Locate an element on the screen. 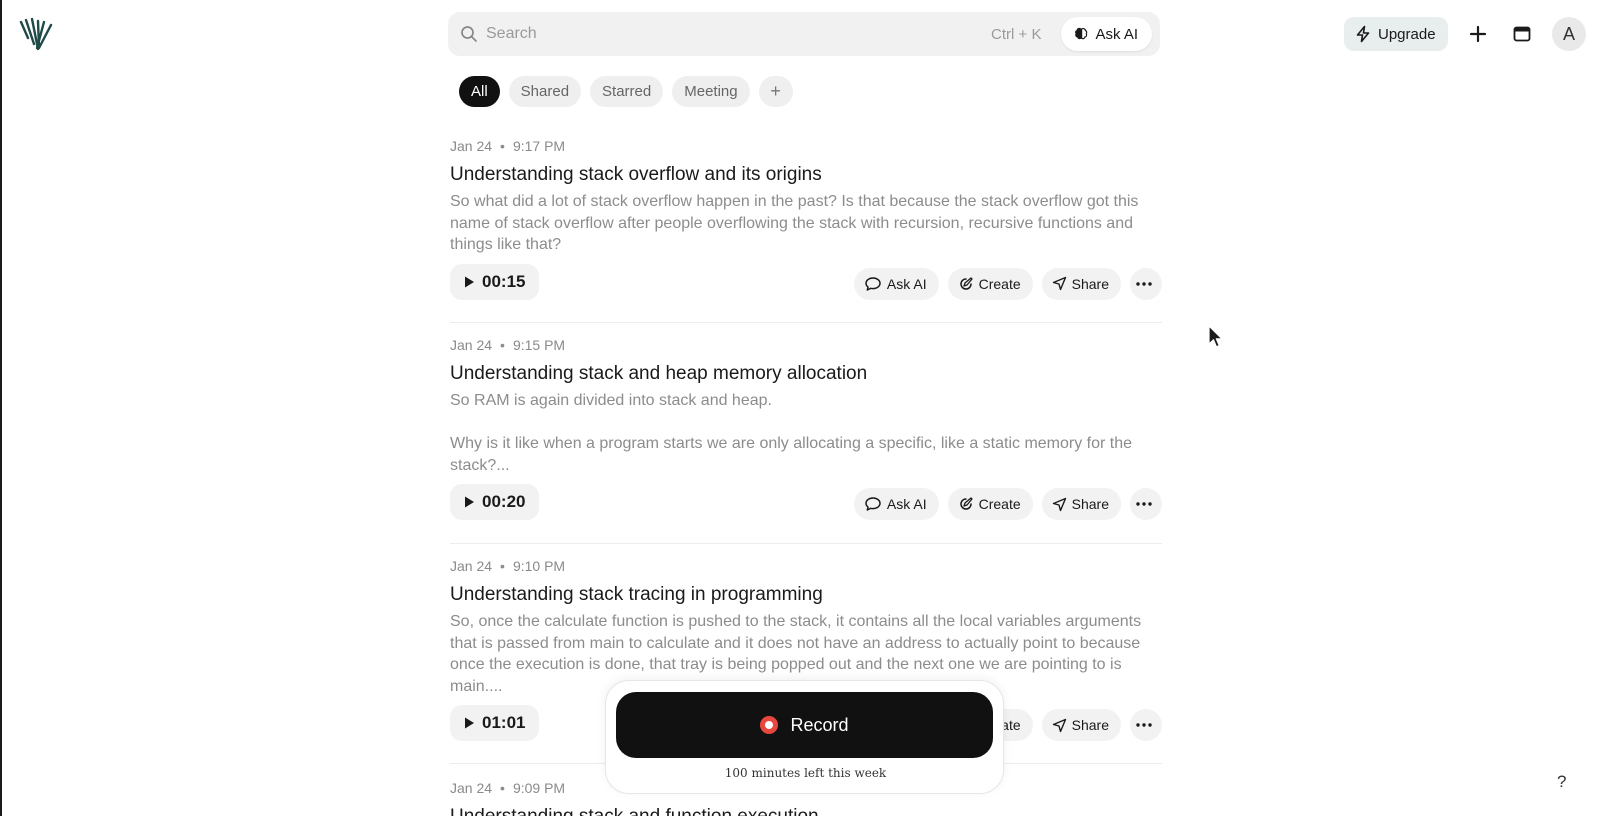 This screenshot has width=1600, height=816. search-bar: Search Ctrl + K Ask AI is located at coordinates (804, 34).